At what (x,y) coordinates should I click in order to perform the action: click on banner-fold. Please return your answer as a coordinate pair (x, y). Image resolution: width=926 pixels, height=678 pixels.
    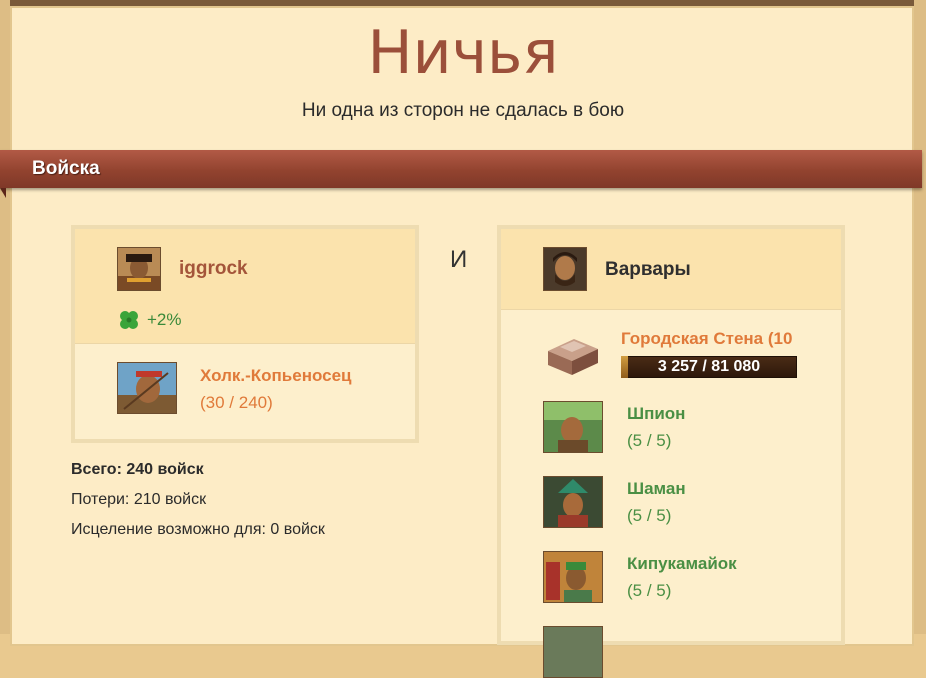
    Looking at the image, I should click on (3, 193).